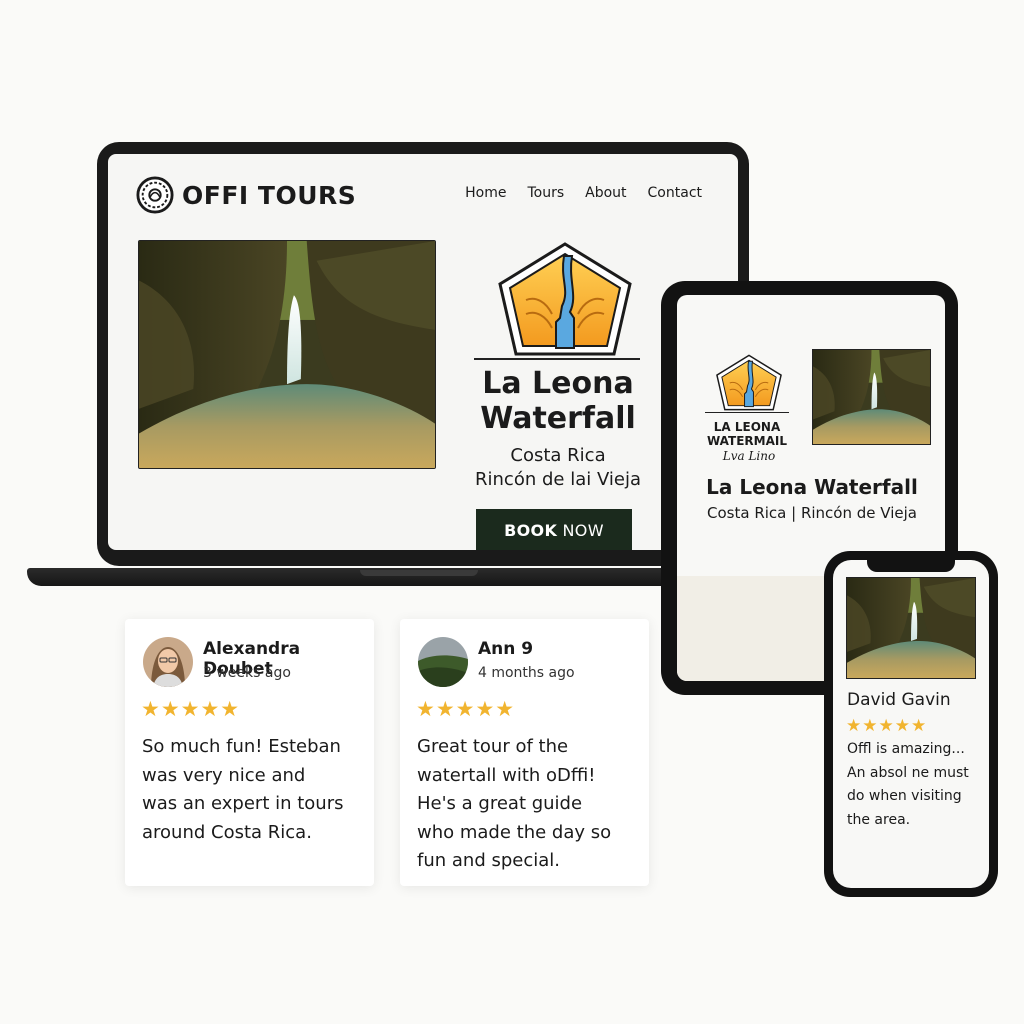  Describe the element at coordinates (224, 775) in the screenshot. I see `review-line: was very nice and` at that location.